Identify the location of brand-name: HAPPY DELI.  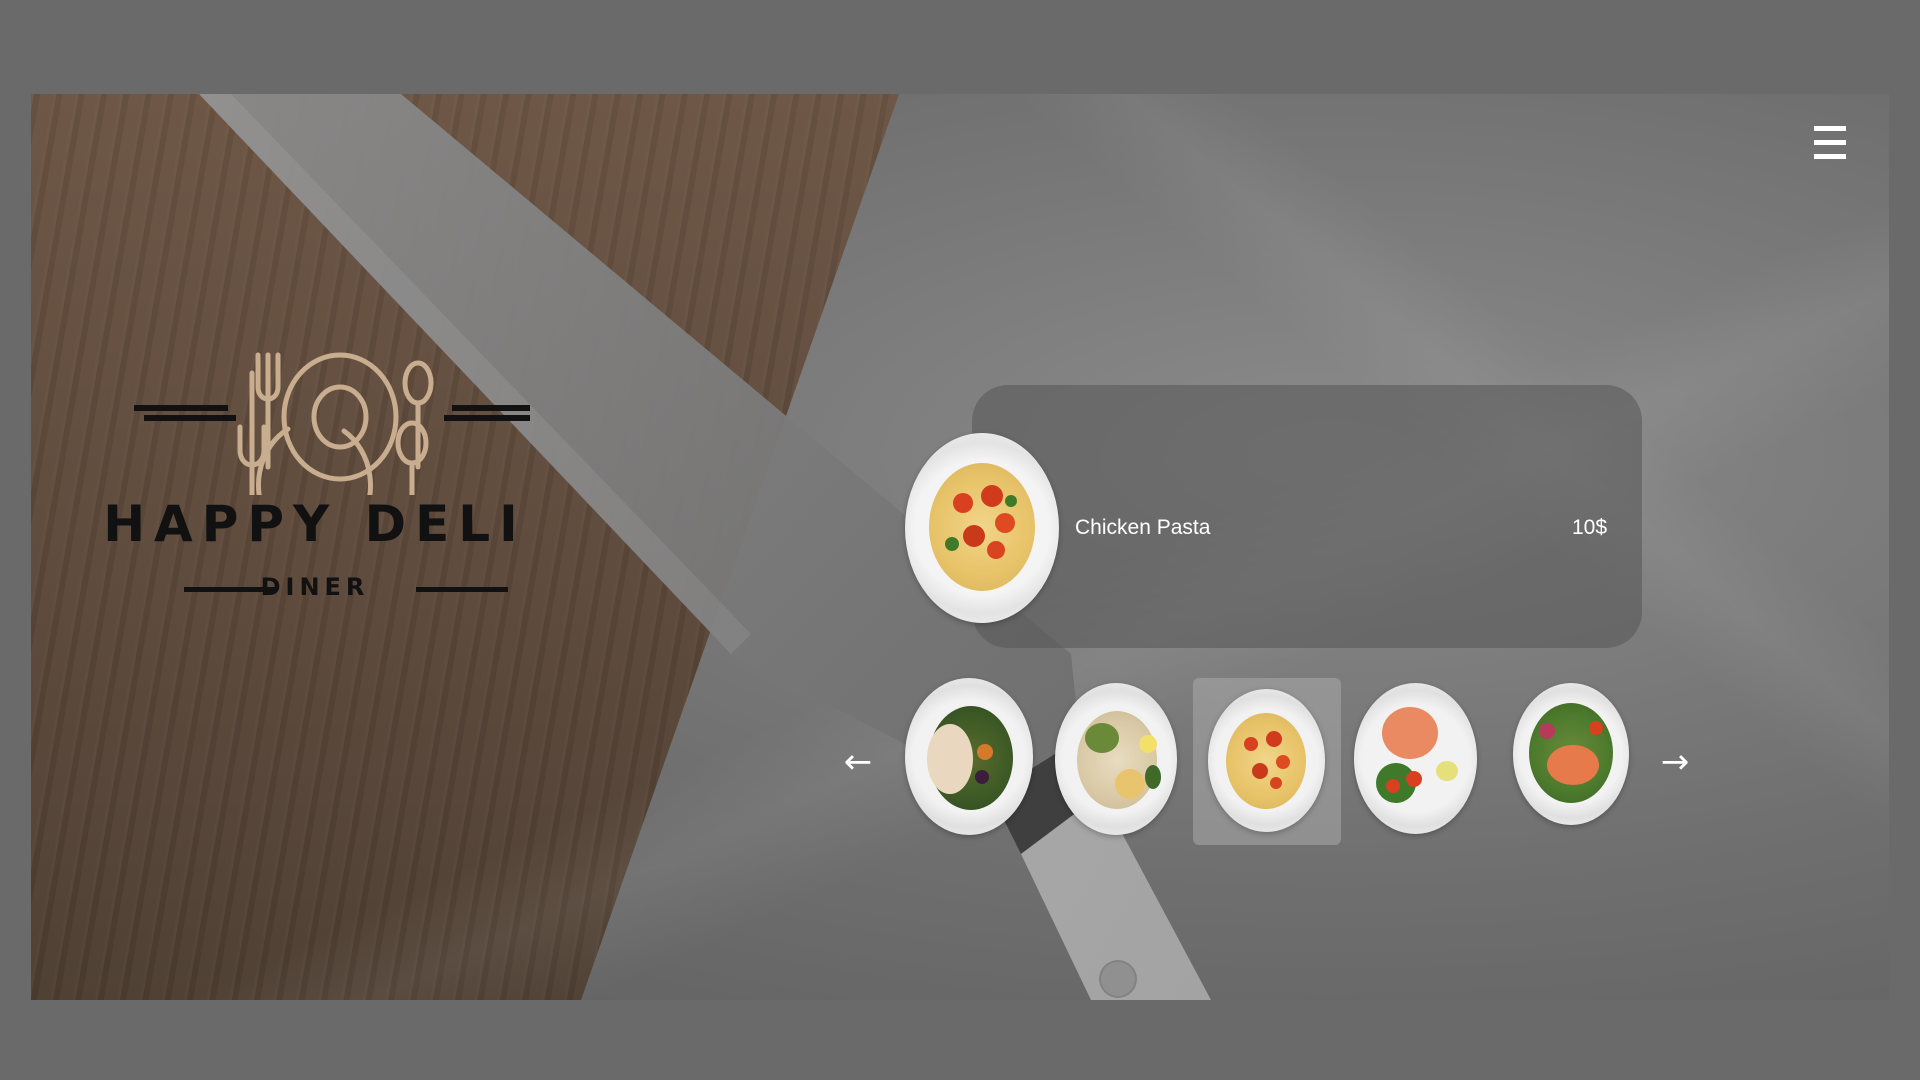
(315, 524).